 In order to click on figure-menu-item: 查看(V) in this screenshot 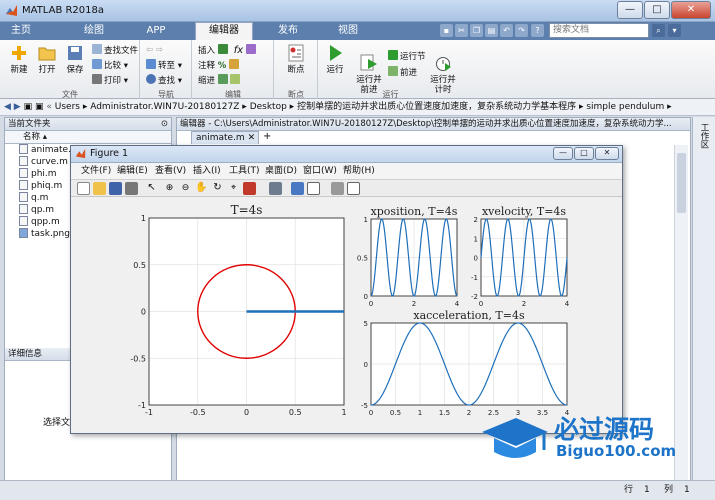, I will do `click(170, 171)`.